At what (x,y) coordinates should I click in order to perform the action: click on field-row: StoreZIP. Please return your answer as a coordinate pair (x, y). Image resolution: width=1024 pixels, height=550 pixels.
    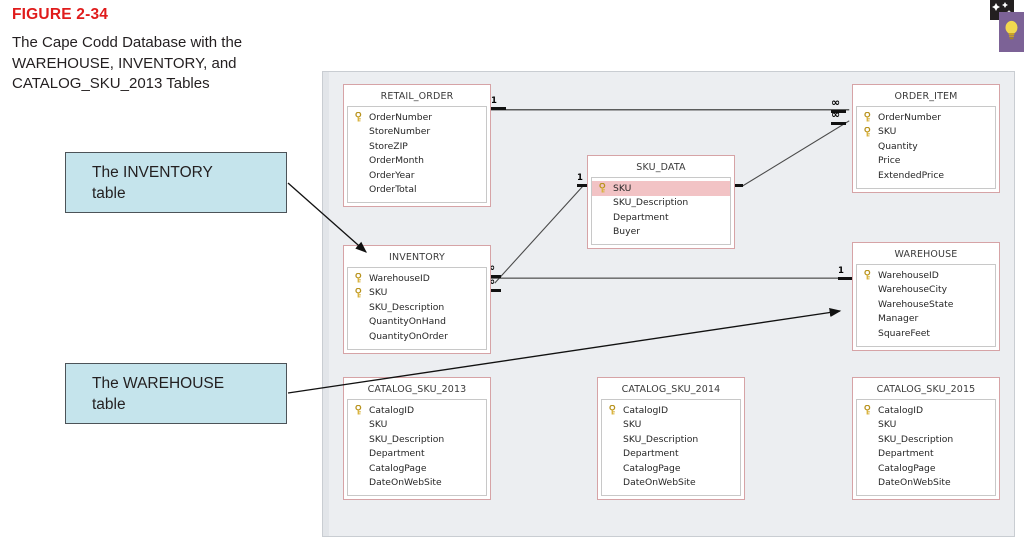
    Looking at the image, I should click on (417, 146).